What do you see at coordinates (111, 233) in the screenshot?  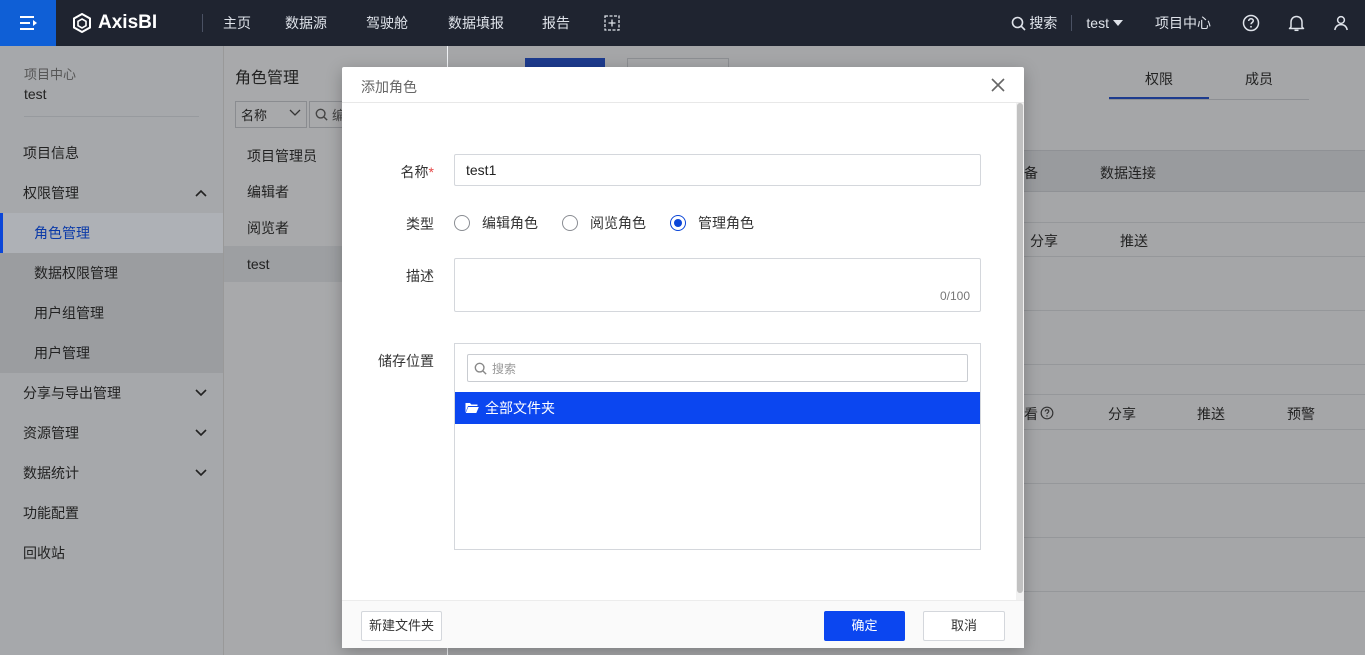 I see `sidebar-item-role: 角色管理` at bounding box center [111, 233].